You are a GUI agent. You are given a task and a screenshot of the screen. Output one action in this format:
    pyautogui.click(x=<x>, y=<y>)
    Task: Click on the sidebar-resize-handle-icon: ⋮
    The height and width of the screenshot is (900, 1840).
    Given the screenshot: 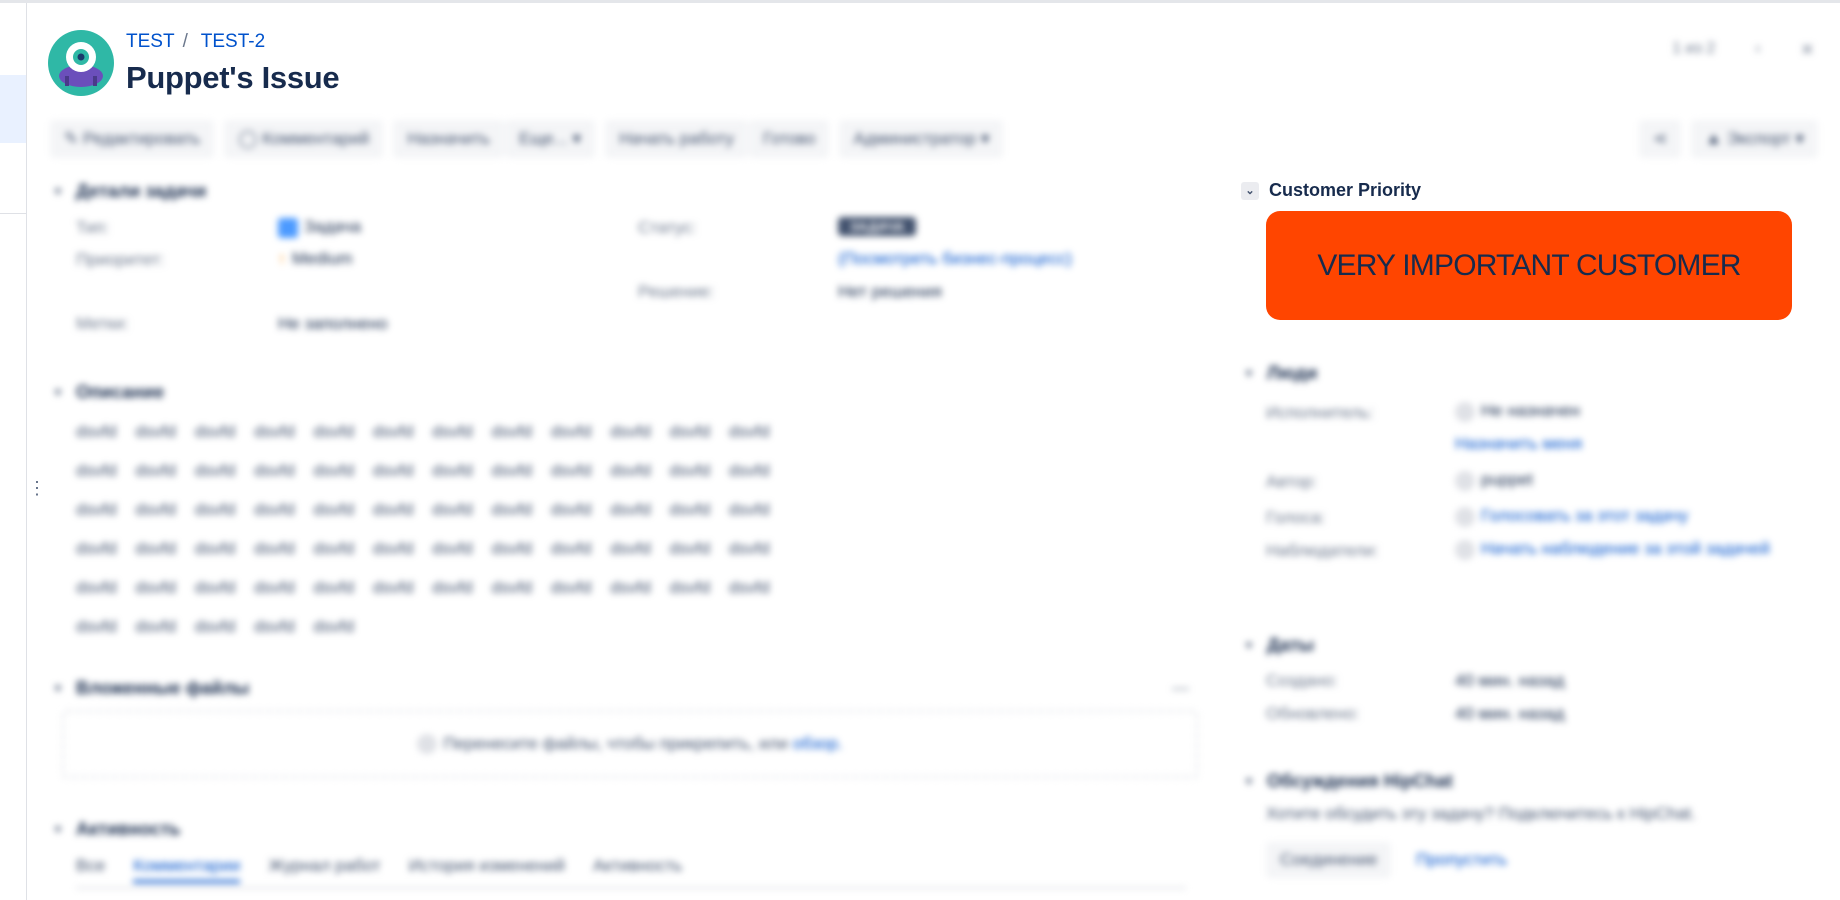 What is the action you would take?
    pyautogui.click(x=37, y=488)
    